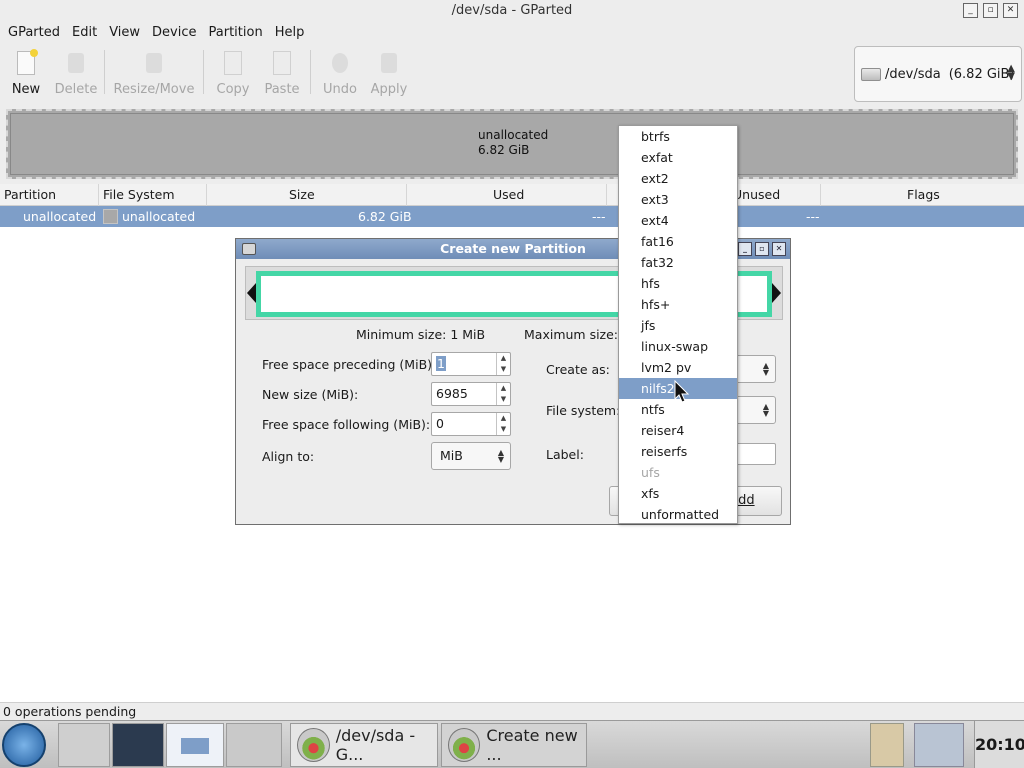 This screenshot has height=768, width=1024. What do you see at coordinates (84, 33) in the screenshot?
I see `menu-edit: Edit` at bounding box center [84, 33].